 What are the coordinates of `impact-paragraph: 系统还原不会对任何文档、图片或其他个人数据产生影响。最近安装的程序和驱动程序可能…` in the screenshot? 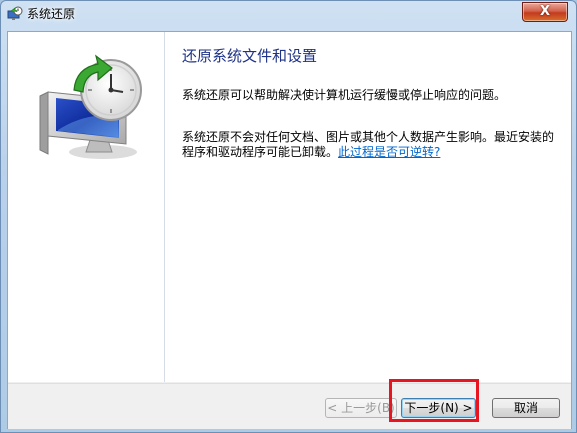 It's located at (373, 145).